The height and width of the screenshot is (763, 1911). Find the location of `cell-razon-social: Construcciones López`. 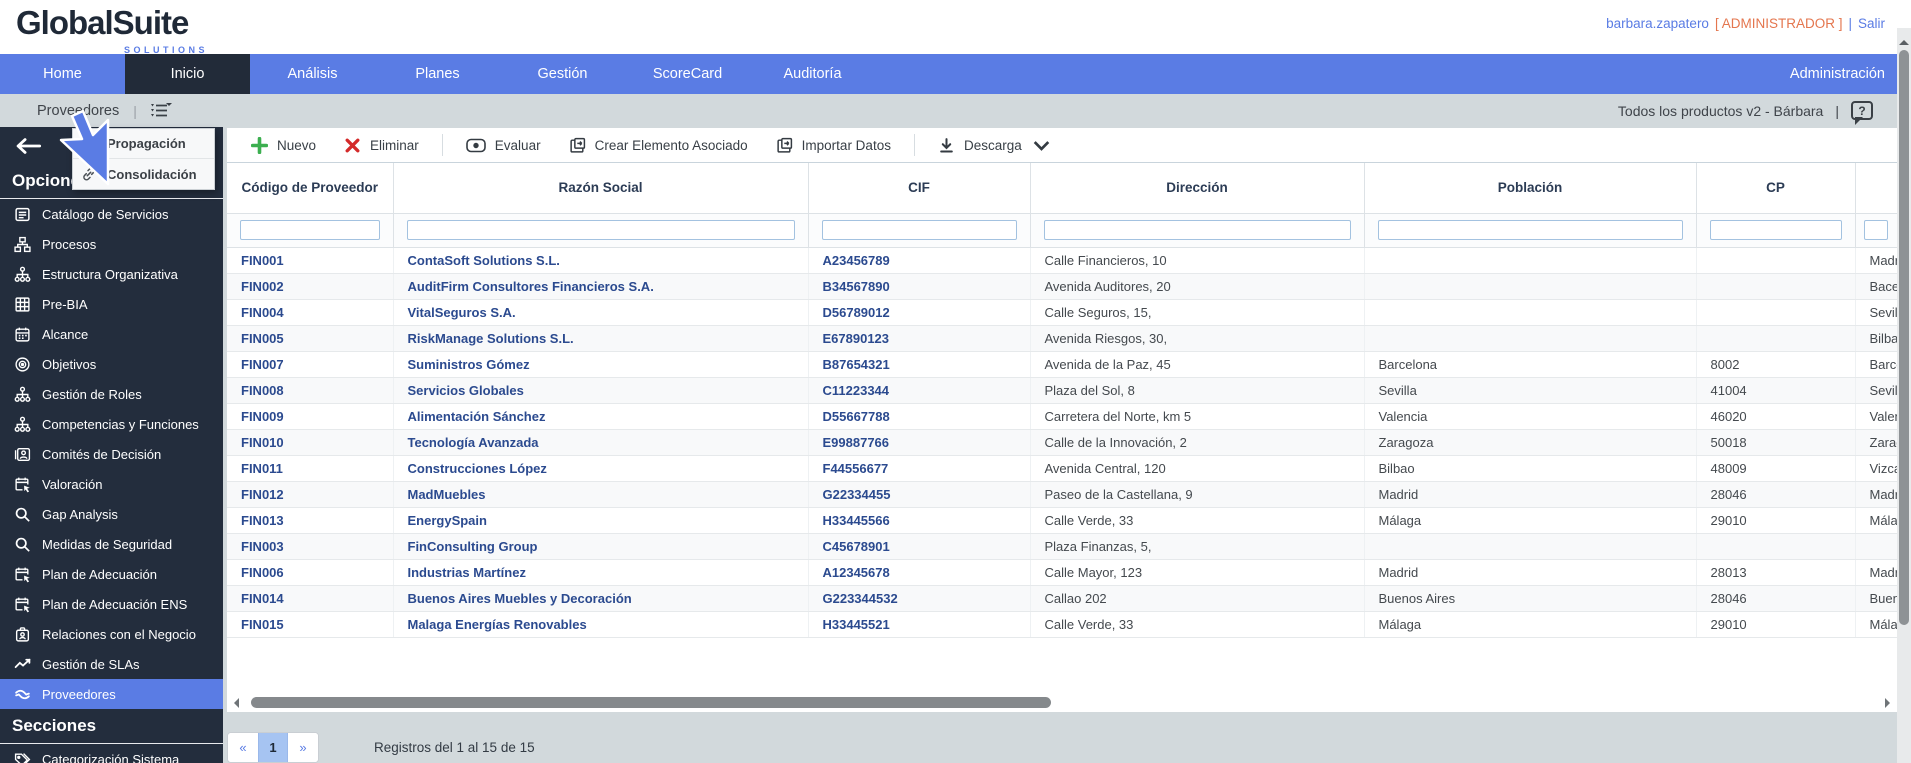

cell-razon-social: Construcciones López is located at coordinates (601, 468).